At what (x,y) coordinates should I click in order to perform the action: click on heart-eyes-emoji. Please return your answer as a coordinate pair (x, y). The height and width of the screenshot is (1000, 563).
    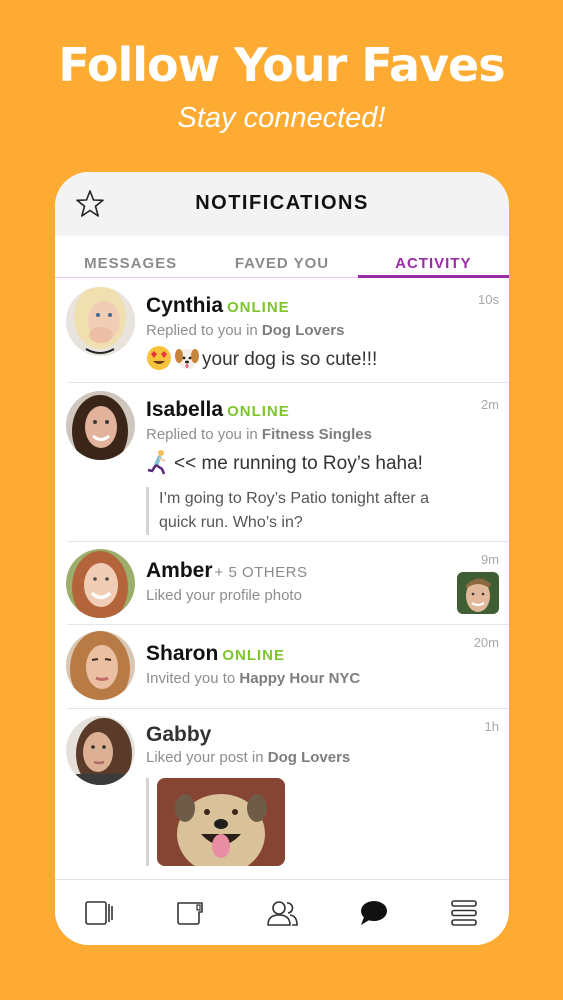
    Looking at the image, I should click on (159, 358).